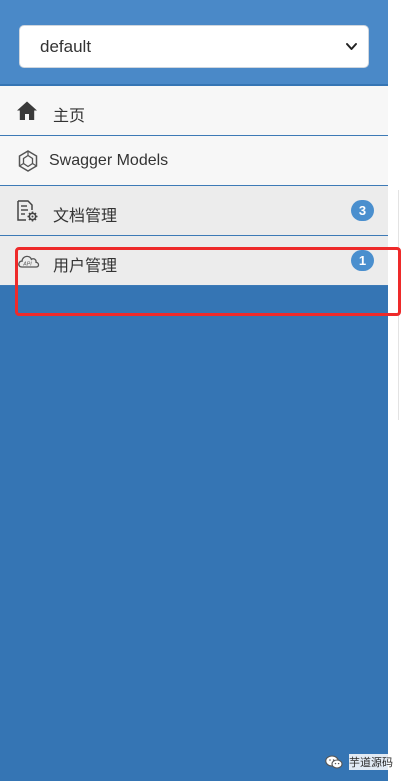  What do you see at coordinates (351, 46) in the screenshot?
I see `chevron-down-icon` at bounding box center [351, 46].